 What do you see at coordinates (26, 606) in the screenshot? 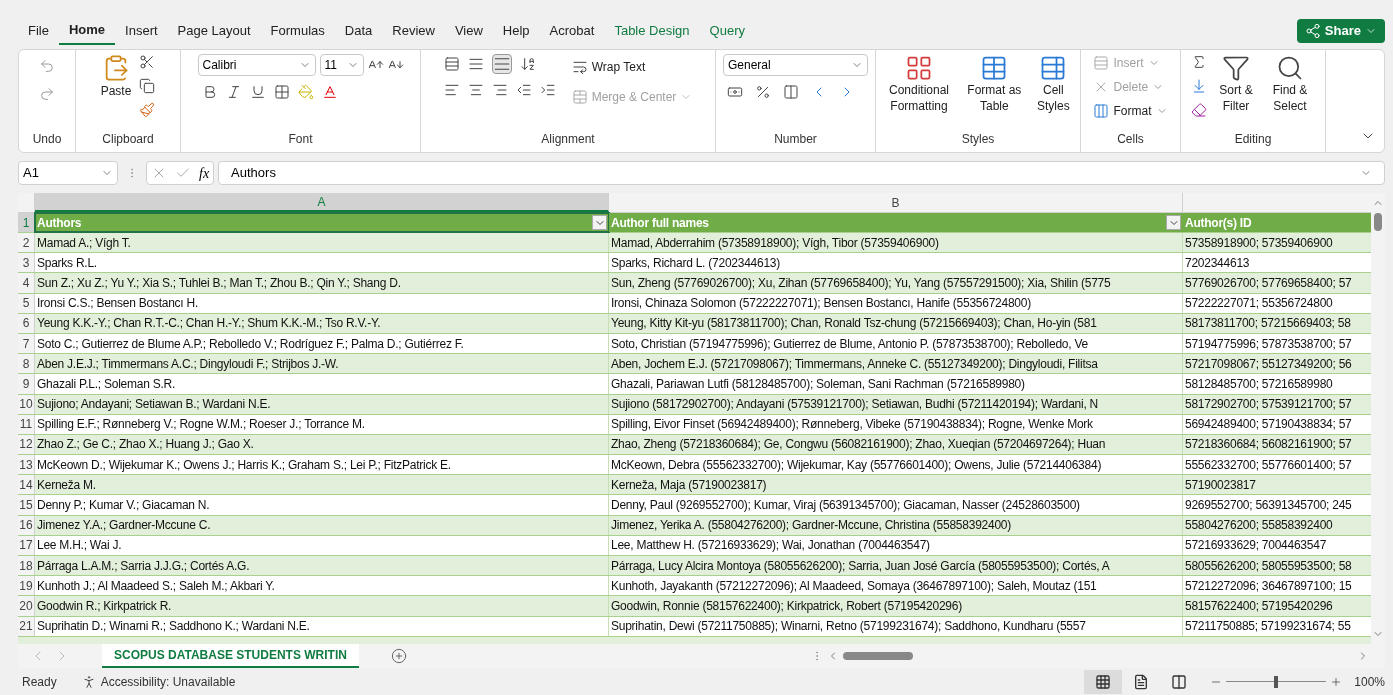
I see `row-number: 20` at bounding box center [26, 606].